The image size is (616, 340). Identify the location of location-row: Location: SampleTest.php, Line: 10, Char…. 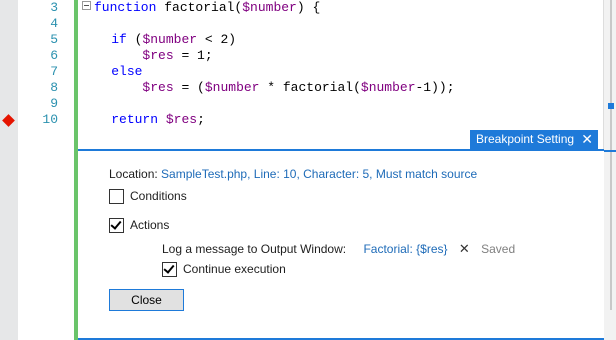
(293, 174).